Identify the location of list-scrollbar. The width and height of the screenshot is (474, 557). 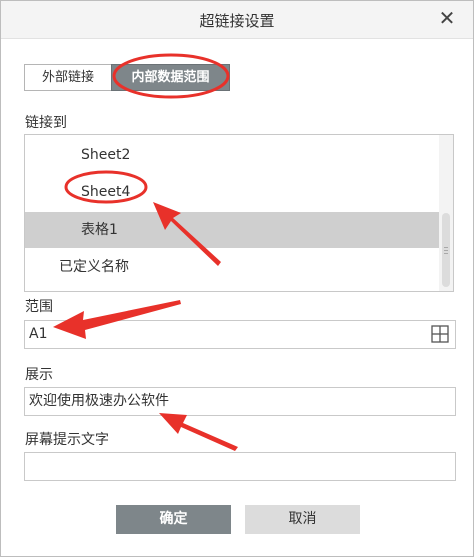
(446, 213).